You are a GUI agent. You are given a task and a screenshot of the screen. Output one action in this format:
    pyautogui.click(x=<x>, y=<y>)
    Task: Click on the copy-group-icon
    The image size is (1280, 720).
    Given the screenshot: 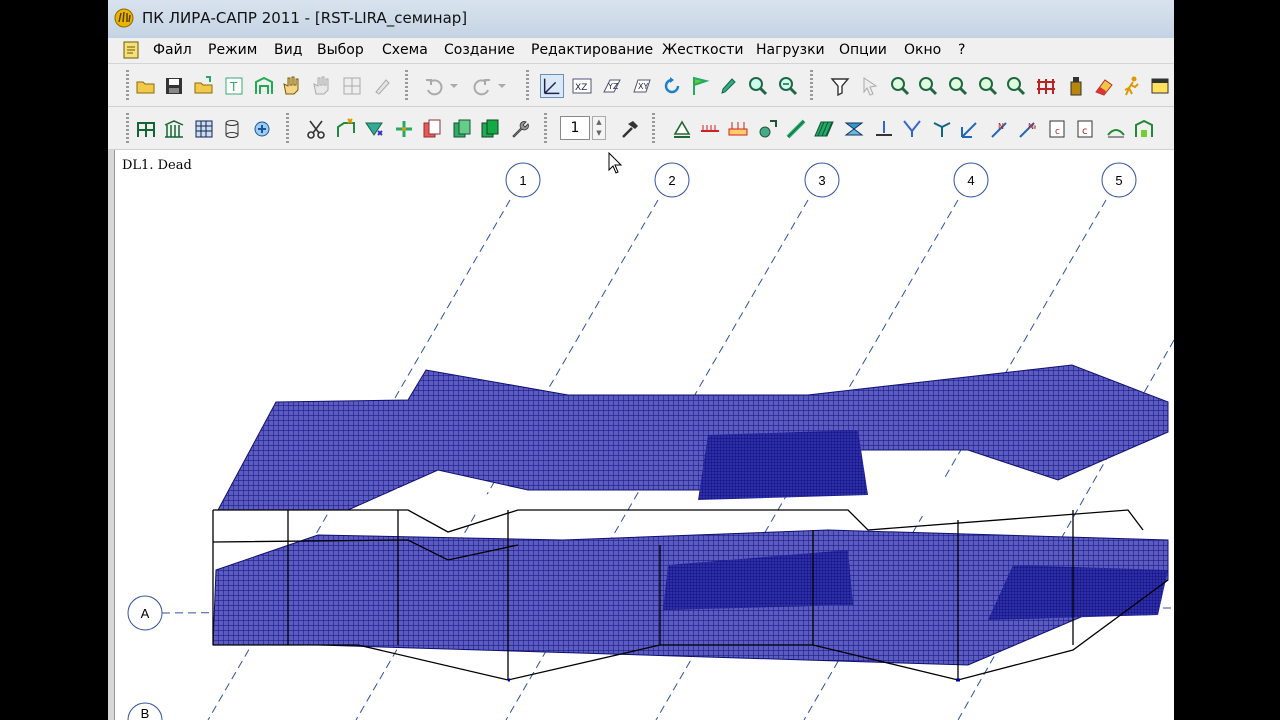 What is the action you would take?
    pyautogui.click(x=490, y=129)
    